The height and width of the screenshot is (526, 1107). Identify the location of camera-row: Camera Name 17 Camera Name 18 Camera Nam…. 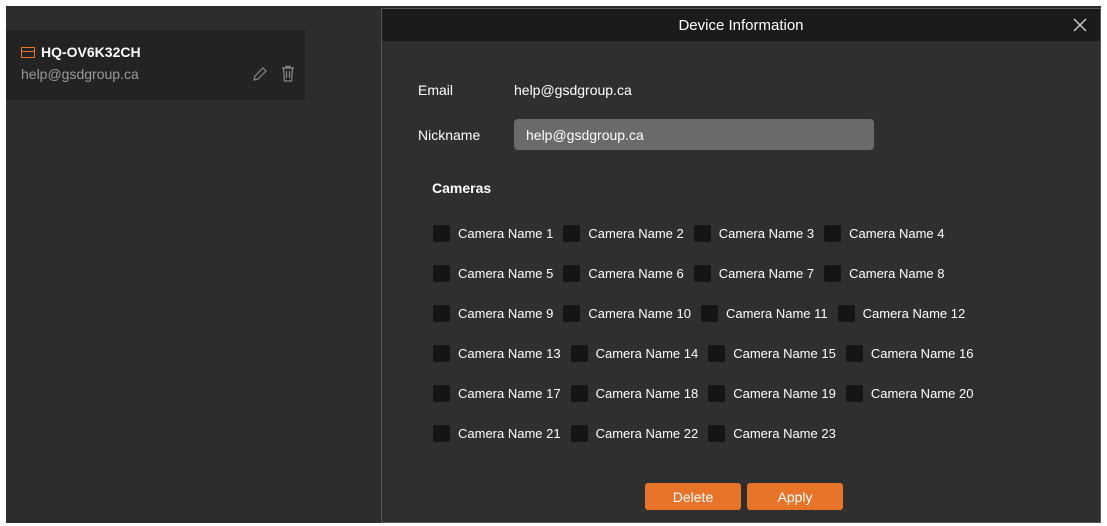
(708, 393).